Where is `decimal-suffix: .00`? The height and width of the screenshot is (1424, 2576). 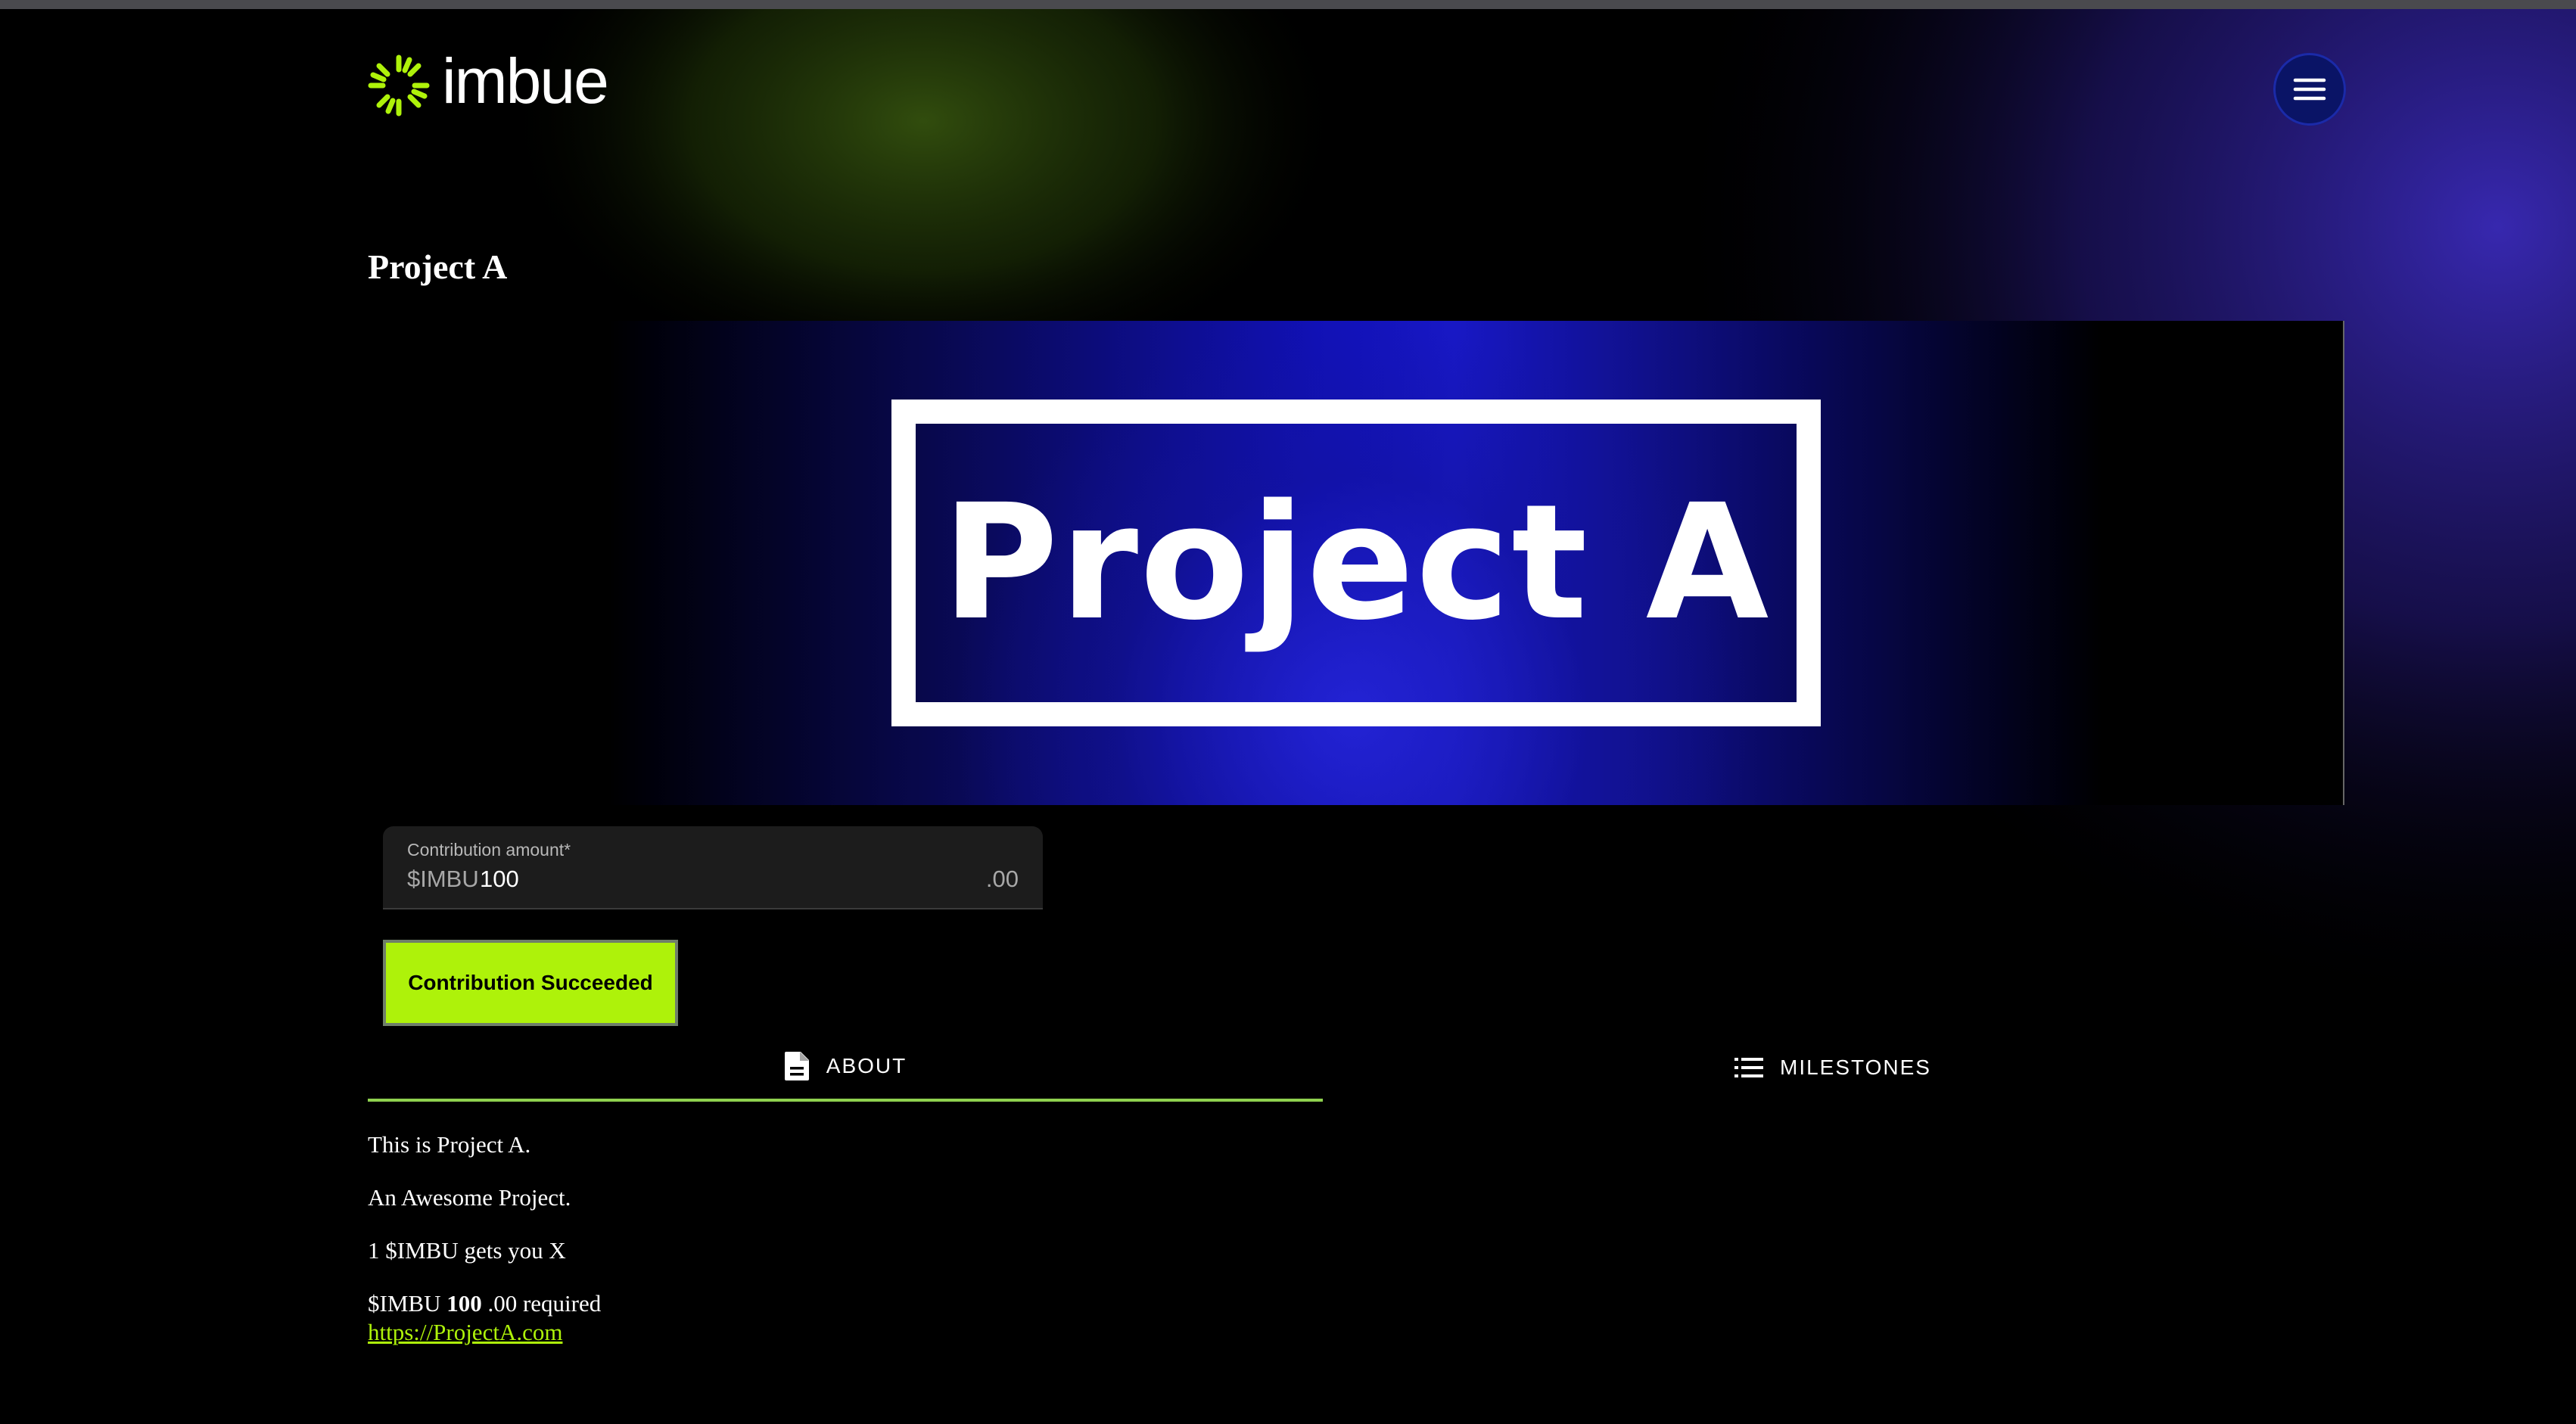
decimal-suffix: .00 is located at coordinates (1002, 879).